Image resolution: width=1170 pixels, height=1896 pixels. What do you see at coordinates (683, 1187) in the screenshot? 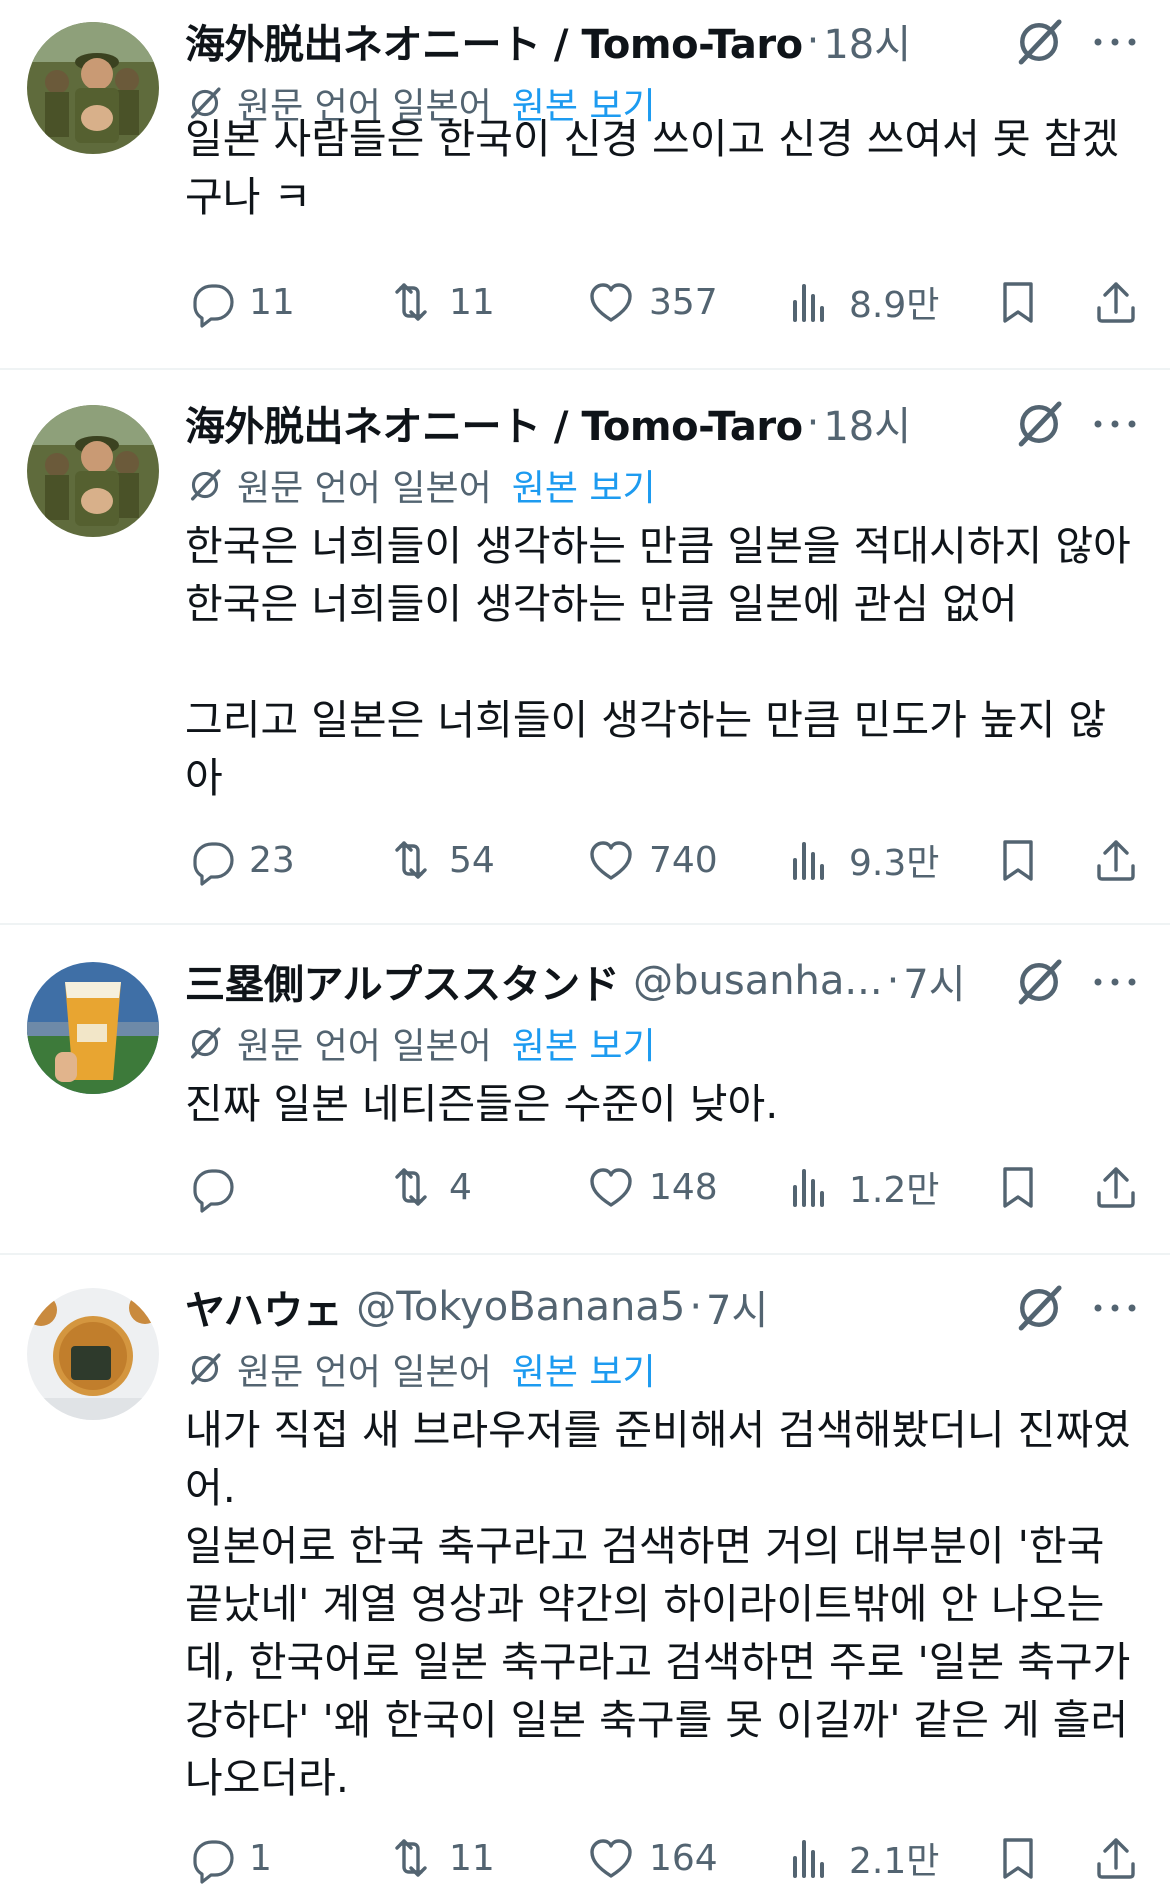
I see `likes-count: 148` at bounding box center [683, 1187].